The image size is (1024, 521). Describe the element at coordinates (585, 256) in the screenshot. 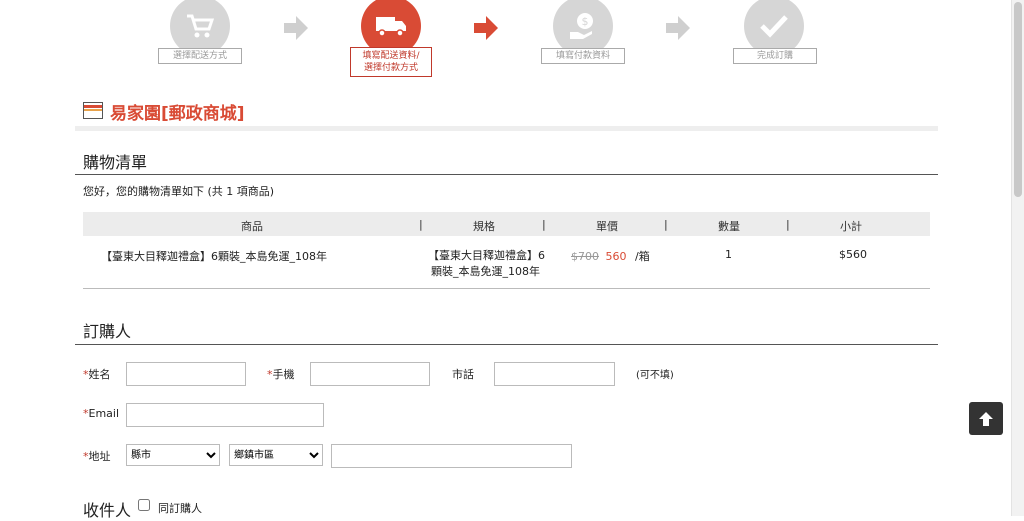

I see `old-price: $700` at that location.